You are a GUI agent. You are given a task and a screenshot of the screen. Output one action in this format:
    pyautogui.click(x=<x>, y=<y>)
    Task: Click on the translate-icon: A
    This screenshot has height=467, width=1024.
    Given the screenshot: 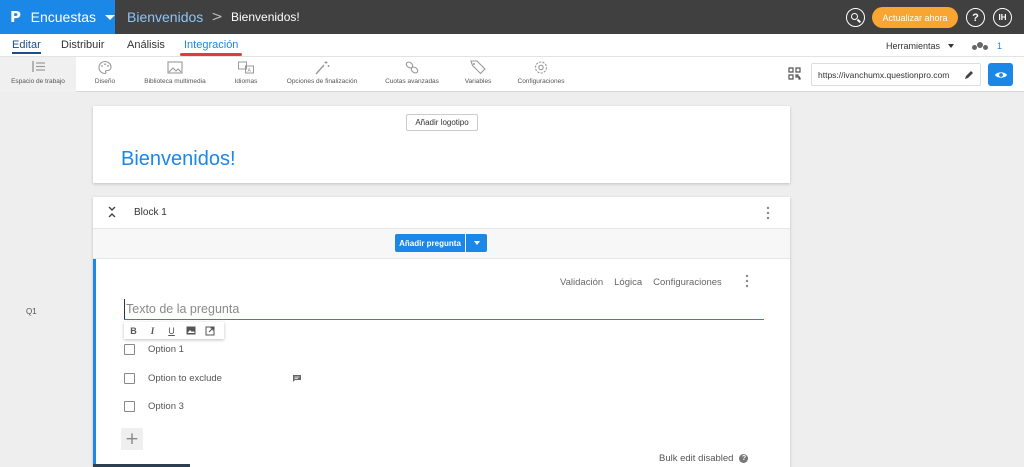 What is the action you would take?
    pyautogui.click(x=246, y=67)
    